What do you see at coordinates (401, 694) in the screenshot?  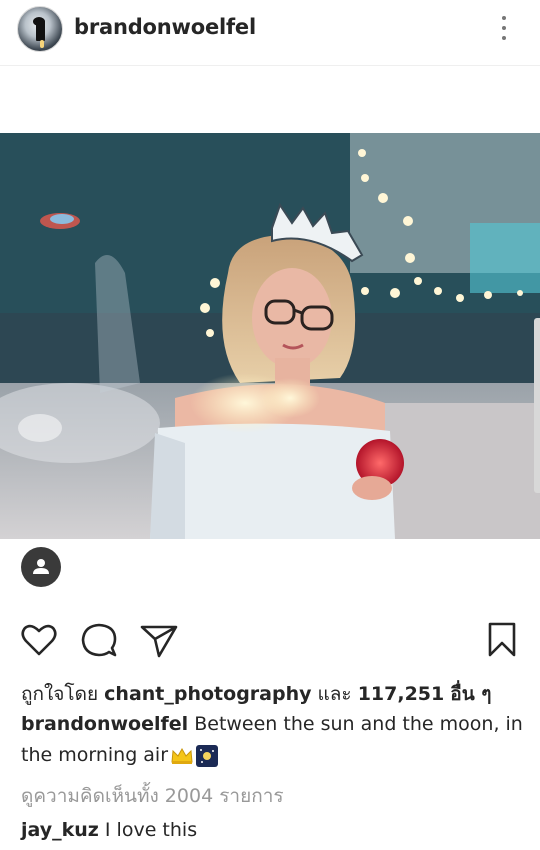 I see `likes-count: 117,251` at bounding box center [401, 694].